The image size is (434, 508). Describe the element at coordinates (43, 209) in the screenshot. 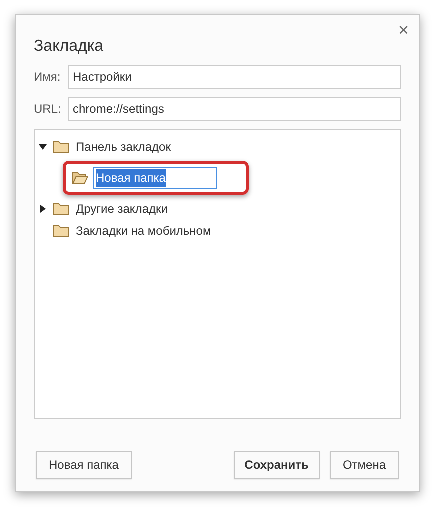

I see `expand-triangle-icon` at that location.